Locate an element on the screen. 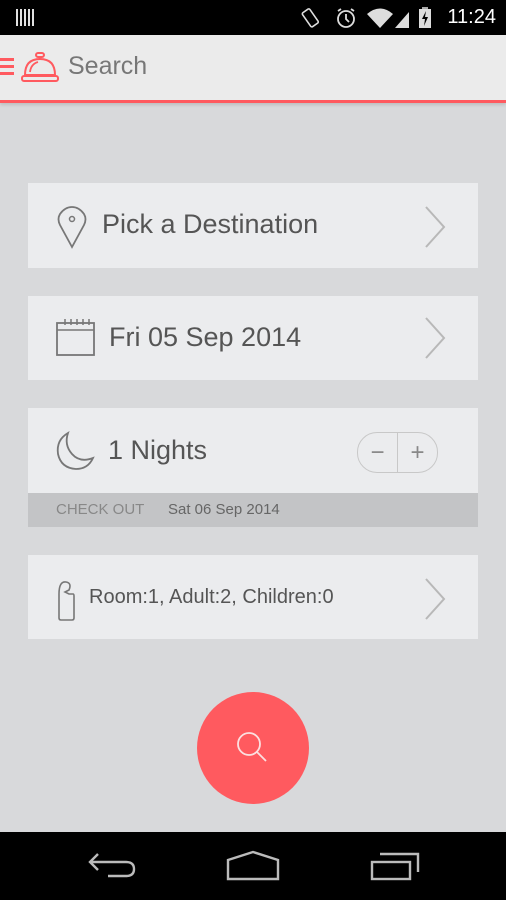 This screenshot has height=900, width=506. destination-picker: Pick a Destination is located at coordinates (253, 225).